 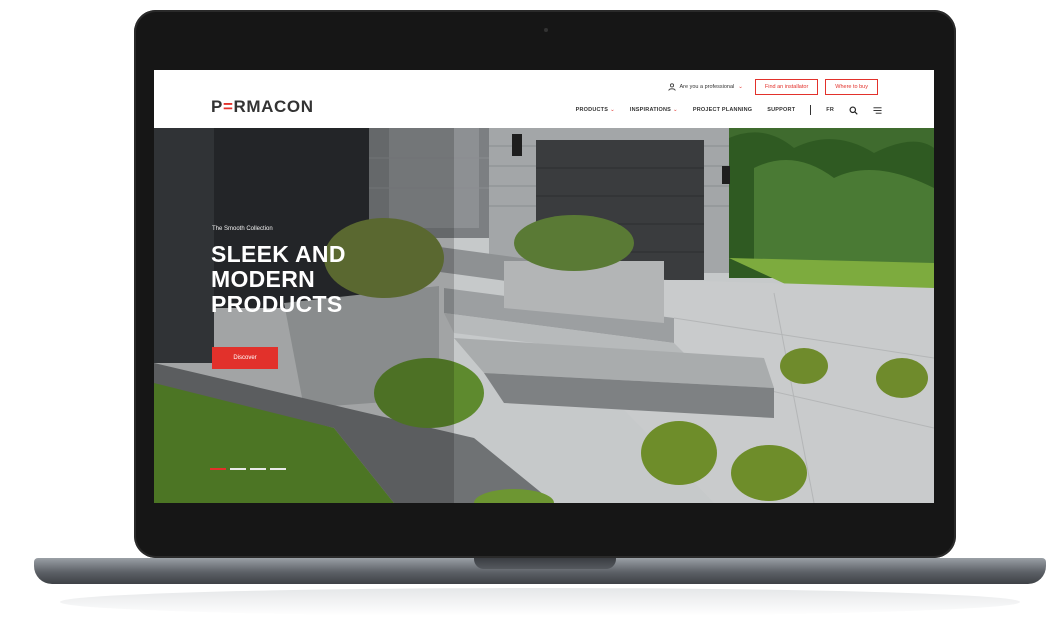 What do you see at coordinates (851, 87) in the screenshot?
I see `where-to-buy-button: Where to buy` at bounding box center [851, 87].